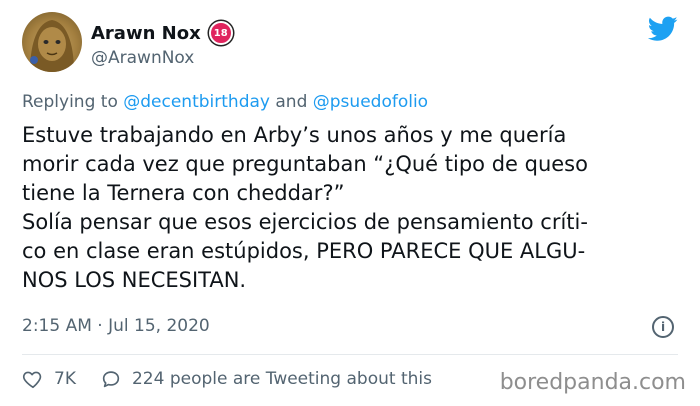 The height and width of the screenshot is (406, 700). Describe the element at coordinates (116, 326) in the screenshot. I see `tweet-timestamp: 2:15 AM · Jul 15, 2020` at that location.